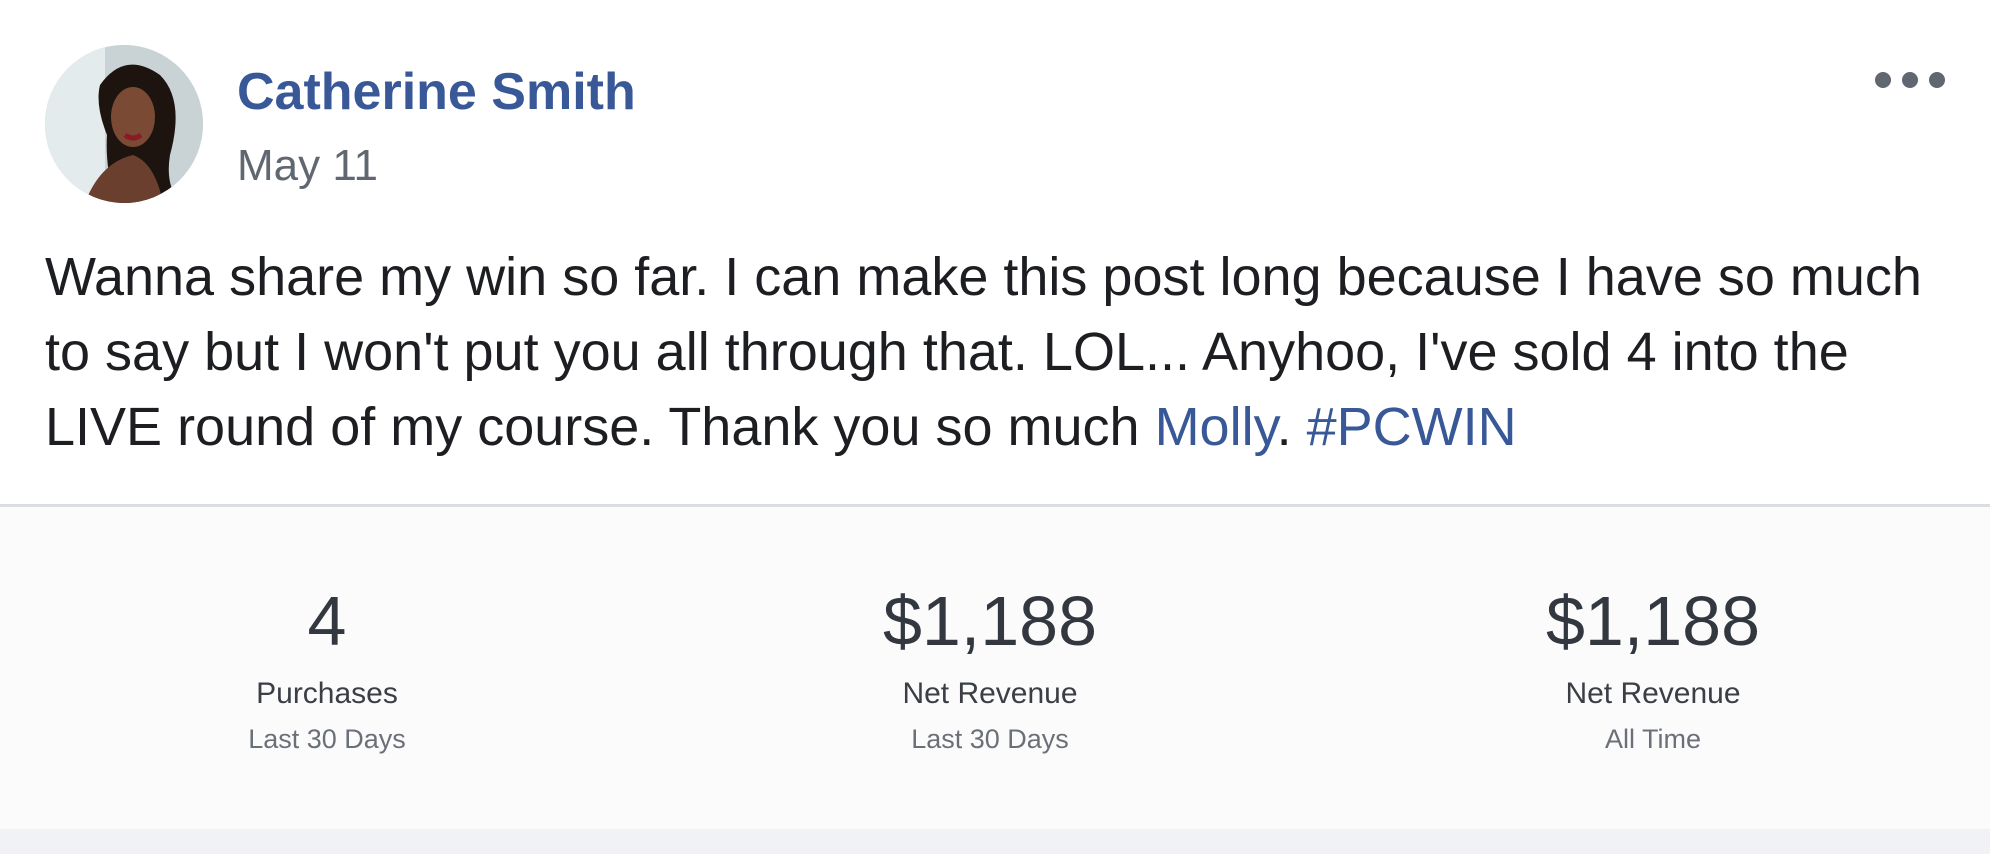 The image size is (1990, 854). Describe the element at coordinates (436, 92) in the screenshot. I see `author-name: Catherine Smith` at that location.